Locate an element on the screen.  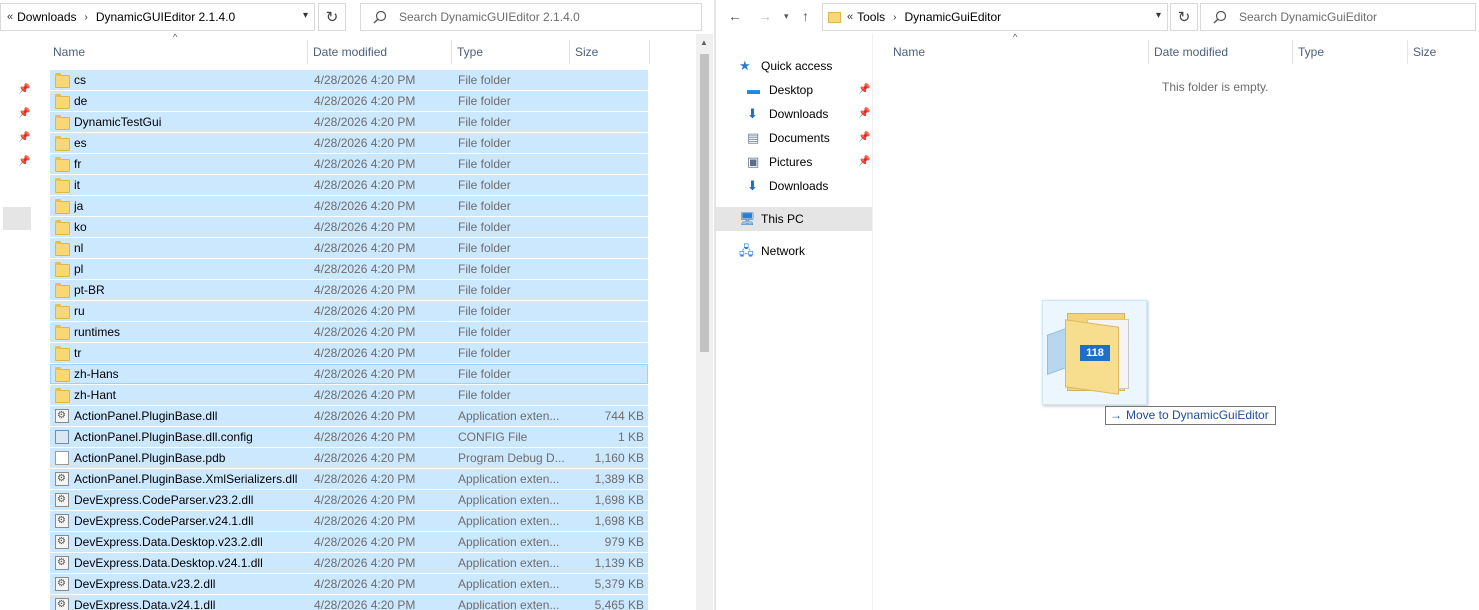
vertical-scrollbar: ▲ is located at coordinates (704, 322).